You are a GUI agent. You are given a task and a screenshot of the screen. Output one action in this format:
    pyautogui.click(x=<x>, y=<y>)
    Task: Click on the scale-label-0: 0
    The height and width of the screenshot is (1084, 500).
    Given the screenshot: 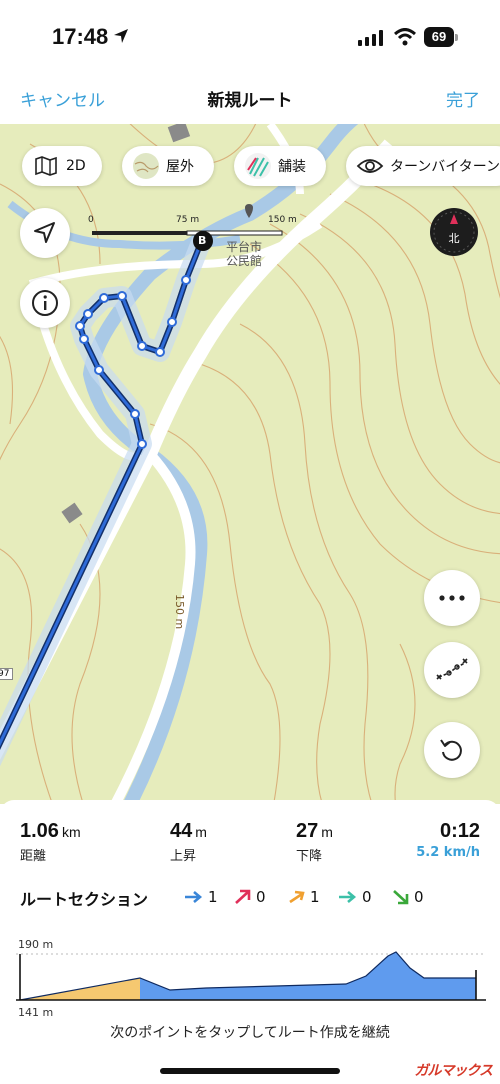 What is the action you would take?
    pyautogui.click(x=91, y=220)
    